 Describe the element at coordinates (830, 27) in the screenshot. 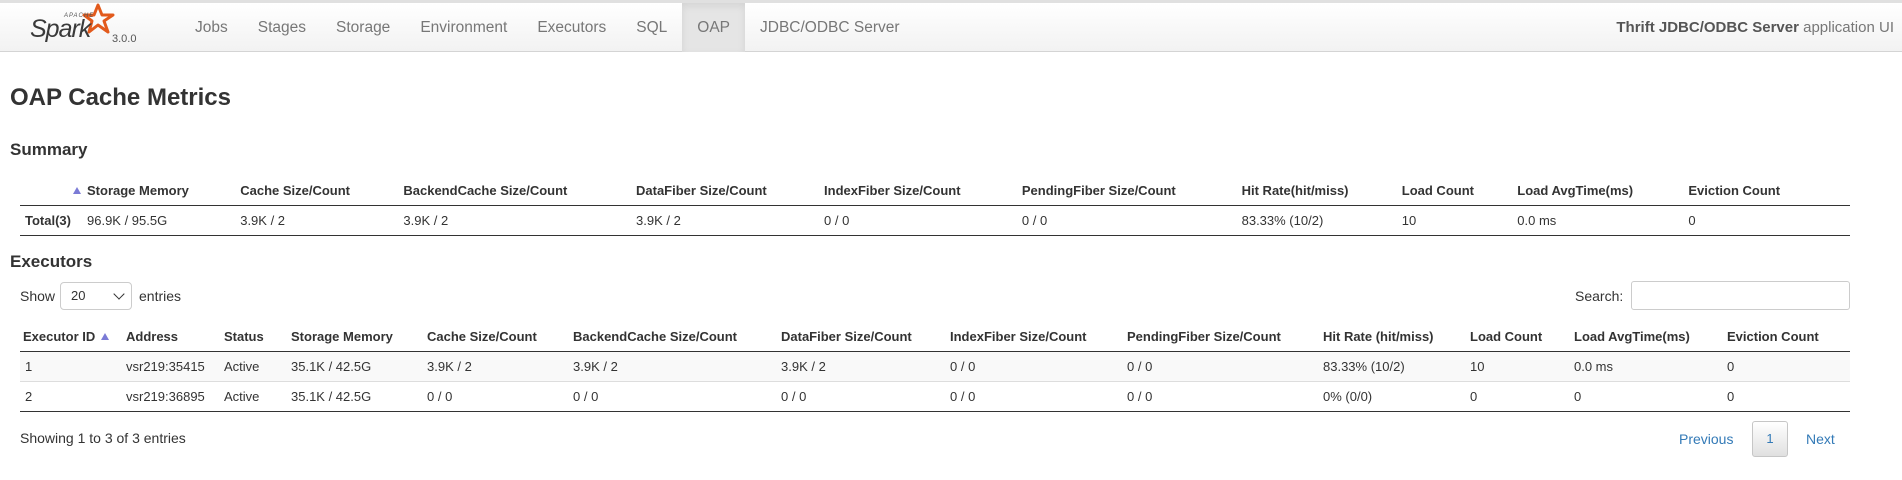

I see `nav-jdbc-odbc-server: JDBC/ODBC Server` at that location.